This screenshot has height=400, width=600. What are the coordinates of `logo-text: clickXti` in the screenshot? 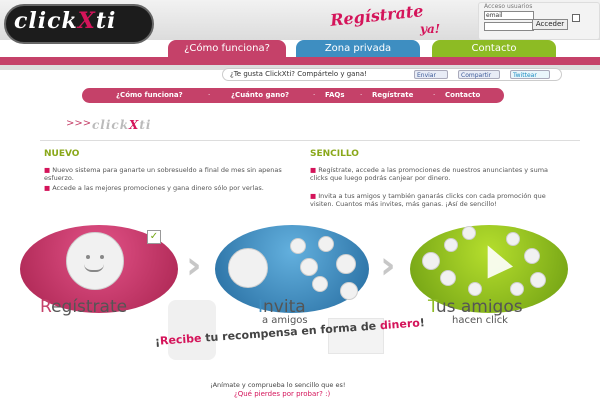 It's located at (65, 21).